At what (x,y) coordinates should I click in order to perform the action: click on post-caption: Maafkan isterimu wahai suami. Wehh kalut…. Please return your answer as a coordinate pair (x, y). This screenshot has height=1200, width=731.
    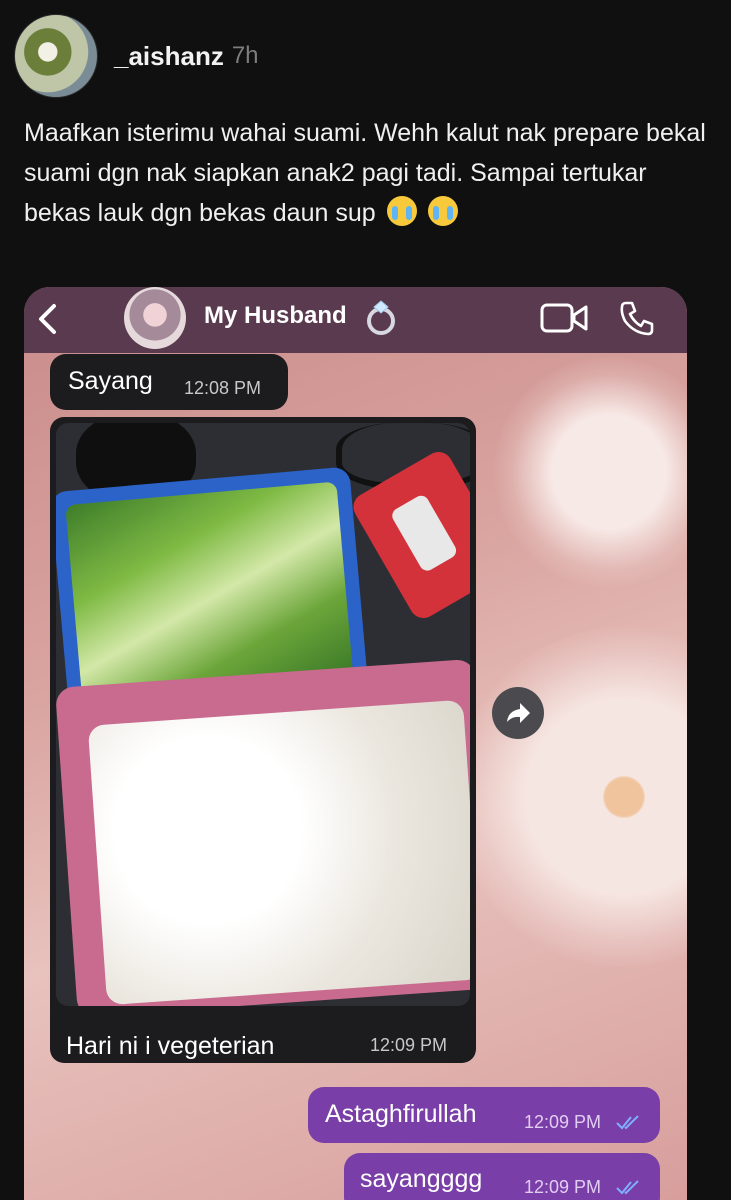
    Looking at the image, I should click on (369, 173).